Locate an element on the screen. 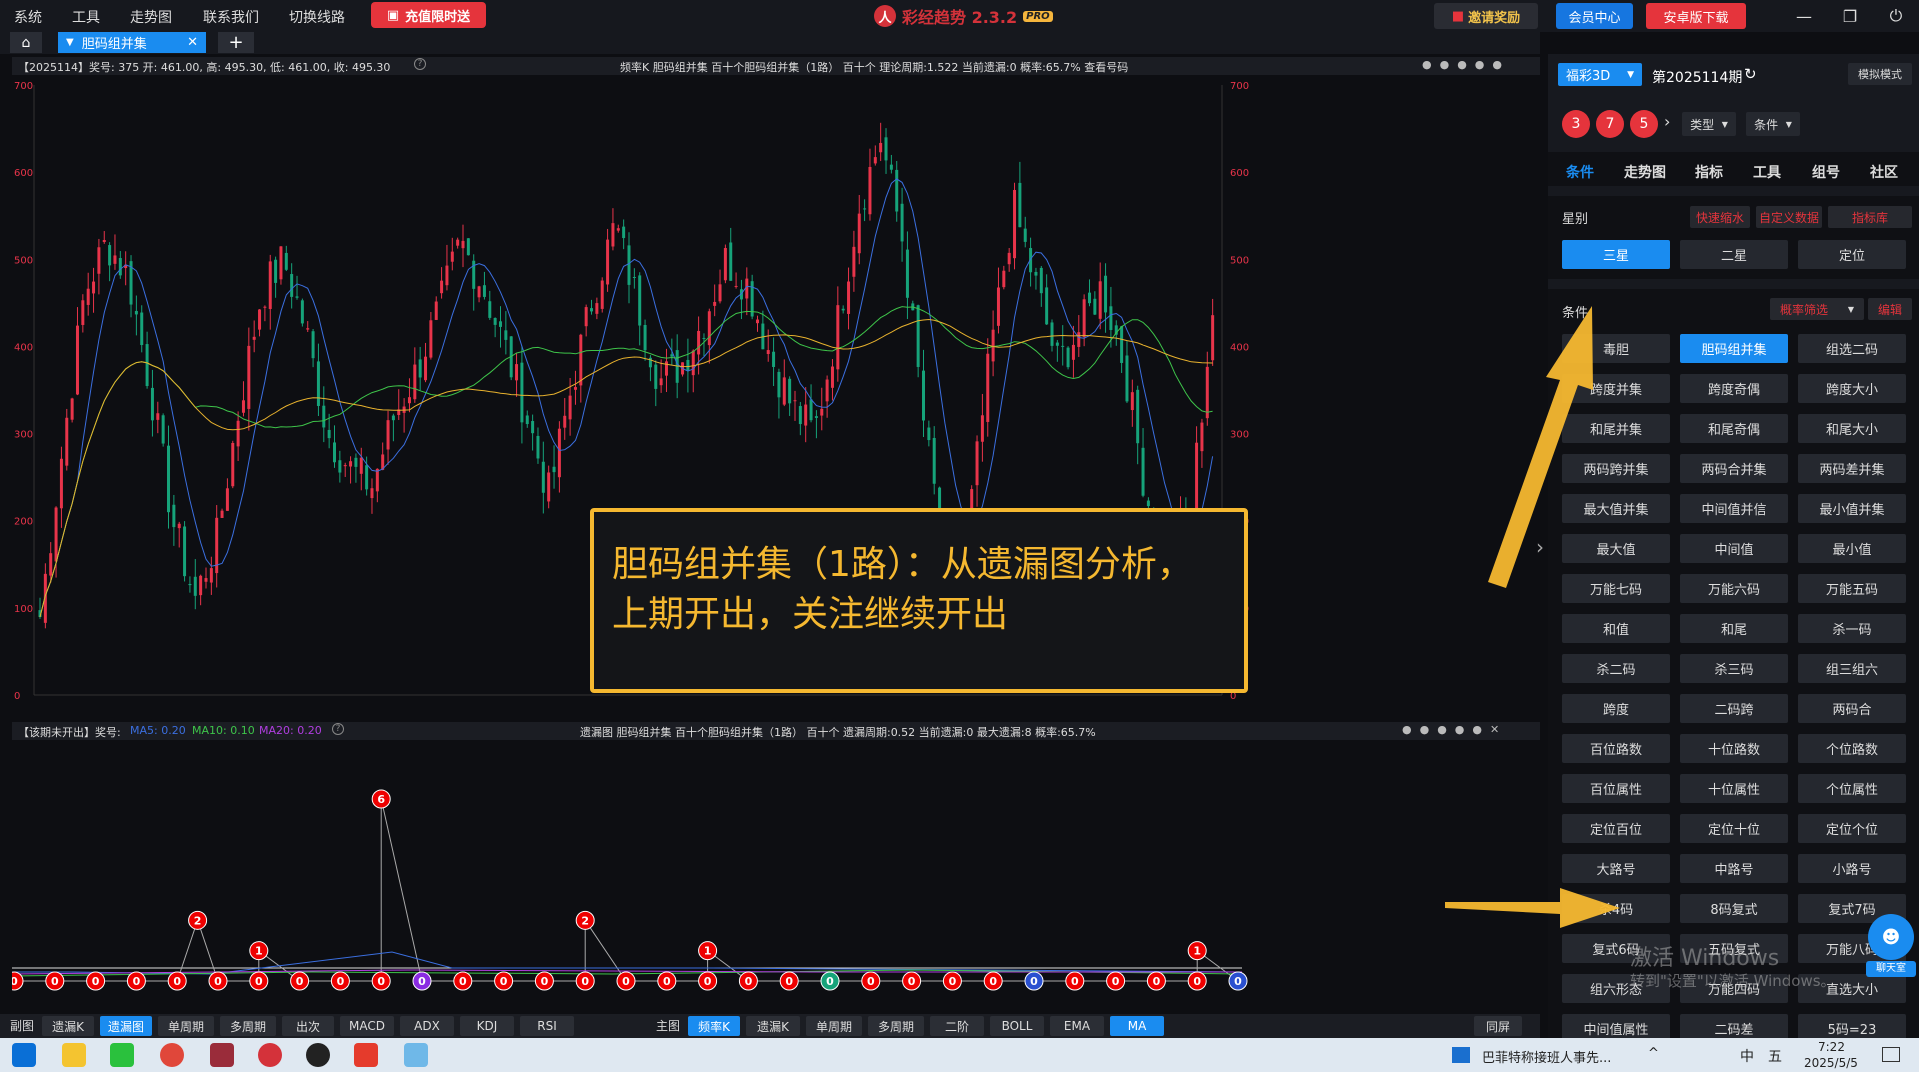  app-icon is located at coordinates (222, 1055).